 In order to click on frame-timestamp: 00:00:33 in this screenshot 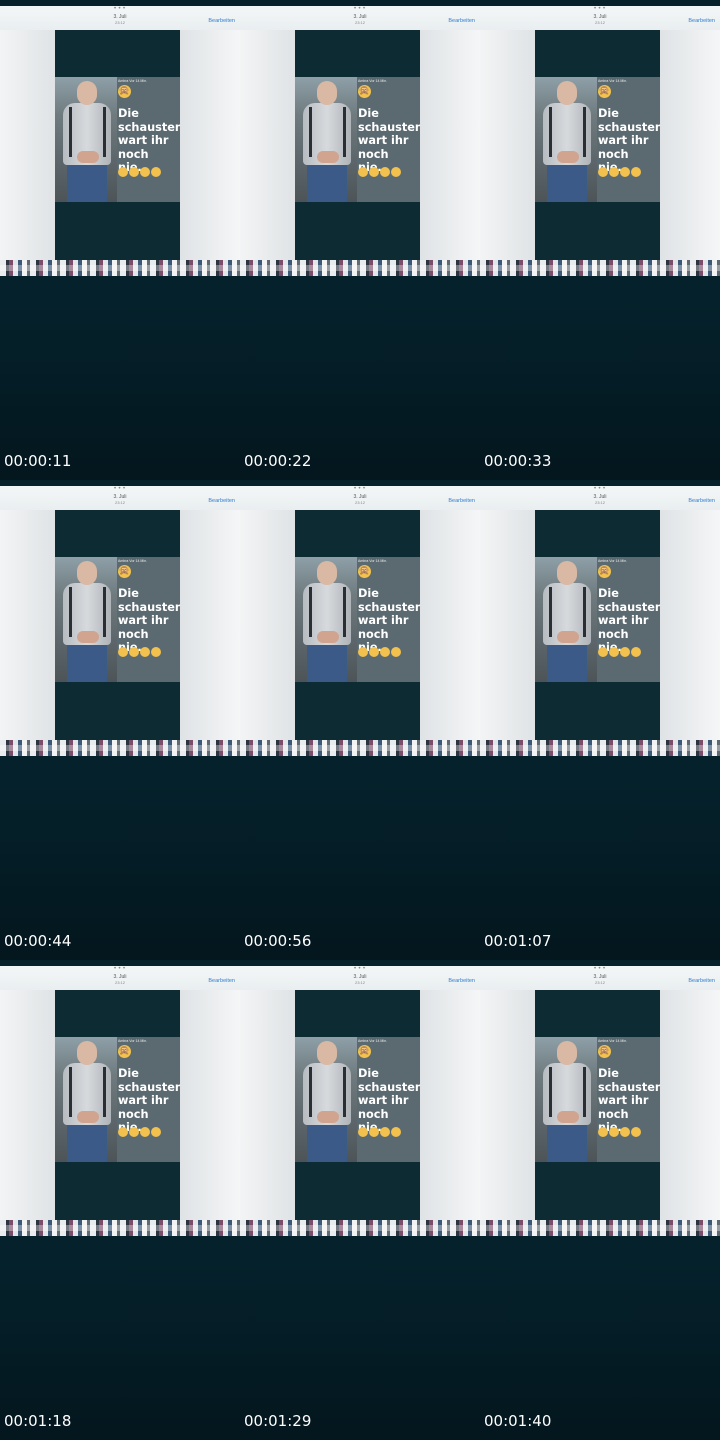, I will do `click(518, 461)`.